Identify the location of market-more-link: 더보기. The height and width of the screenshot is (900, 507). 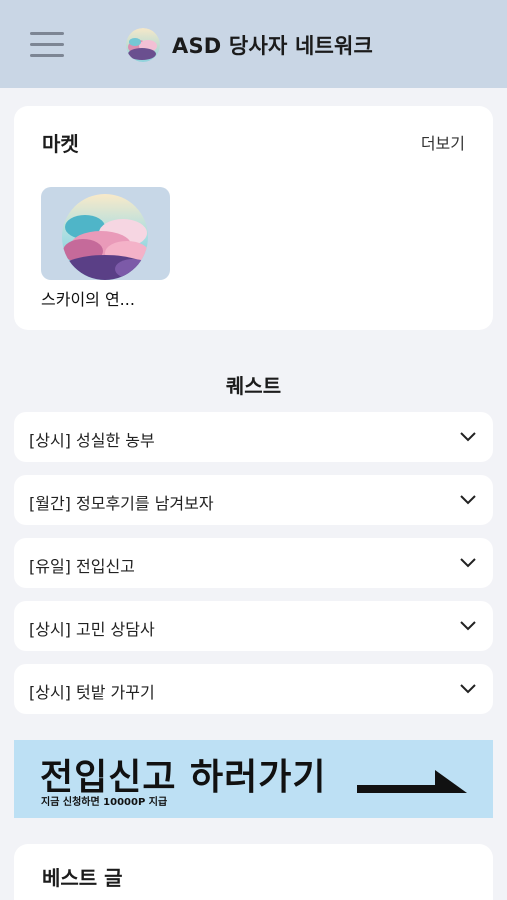
(443, 142).